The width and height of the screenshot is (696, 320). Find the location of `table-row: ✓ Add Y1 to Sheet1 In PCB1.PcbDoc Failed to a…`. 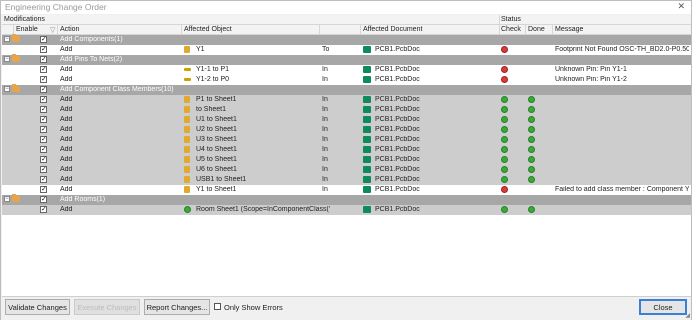

table-row: ✓ Add Y1 to Sheet1 In PCB1.PcbDoc Failed to a… is located at coordinates (346, 190).